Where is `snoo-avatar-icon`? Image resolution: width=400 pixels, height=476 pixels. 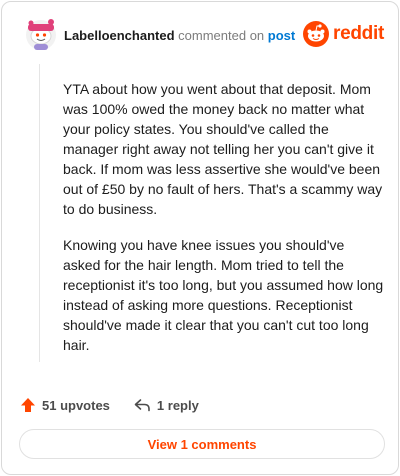 snoo-avatar-icon is located at coordinates (41, 34).